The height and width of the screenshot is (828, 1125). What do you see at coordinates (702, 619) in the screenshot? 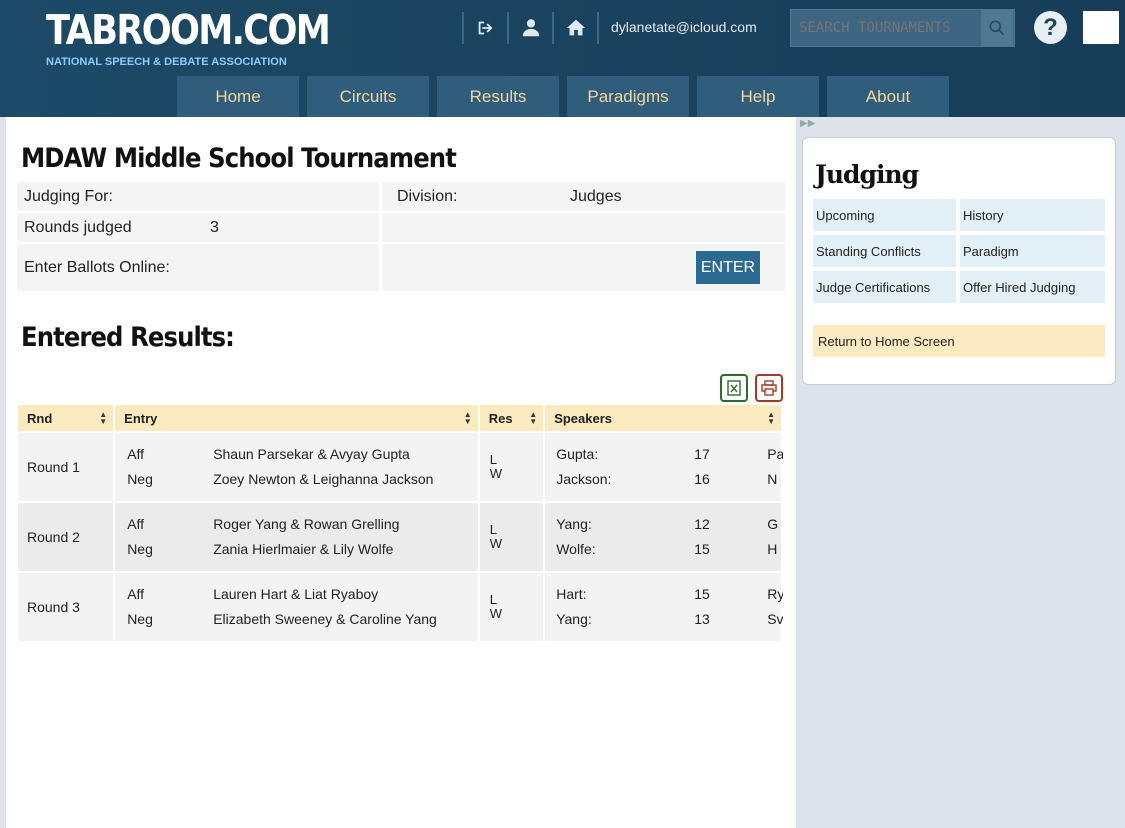
I see `speaker-points: 13` at bounding box center [702, 619].